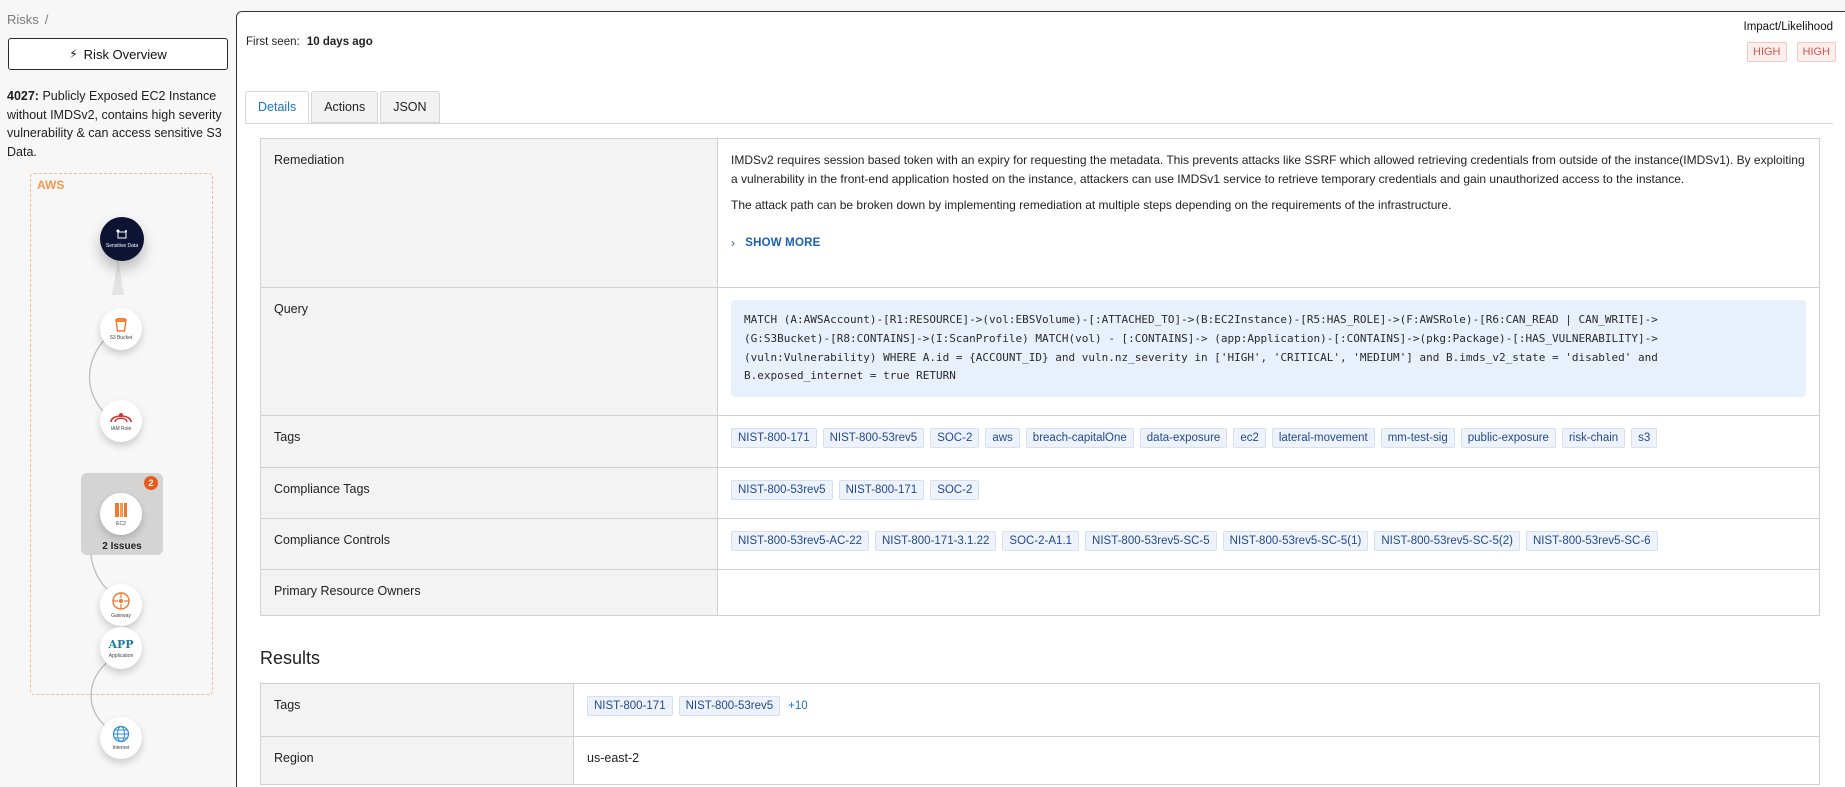 This screenshot has height=787, width=1845. Describe the element at coordinates (733, 242) in the screenshot. I see `chevron-right-icon: ›` at that location.